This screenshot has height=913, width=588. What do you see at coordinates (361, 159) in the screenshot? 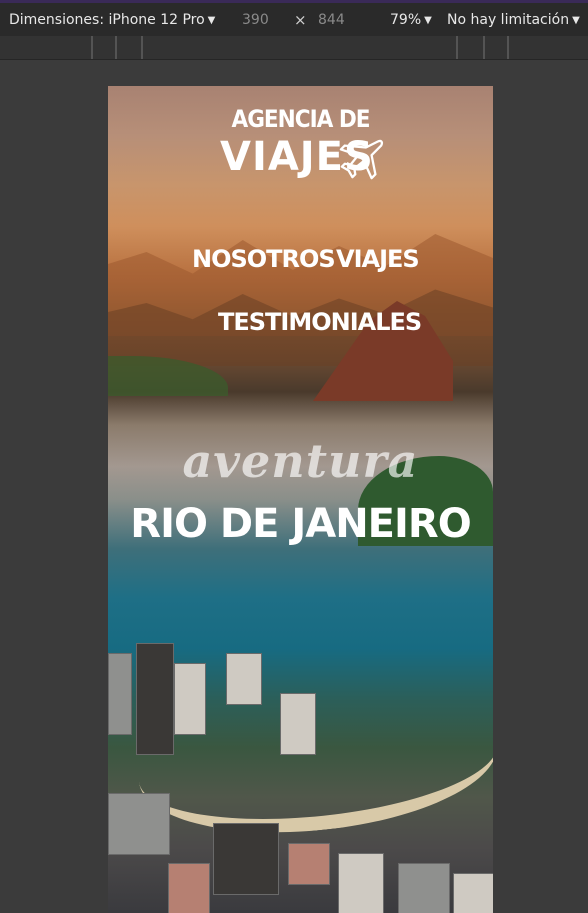
I see `airplane-icon` at bounding box center [361, 159].